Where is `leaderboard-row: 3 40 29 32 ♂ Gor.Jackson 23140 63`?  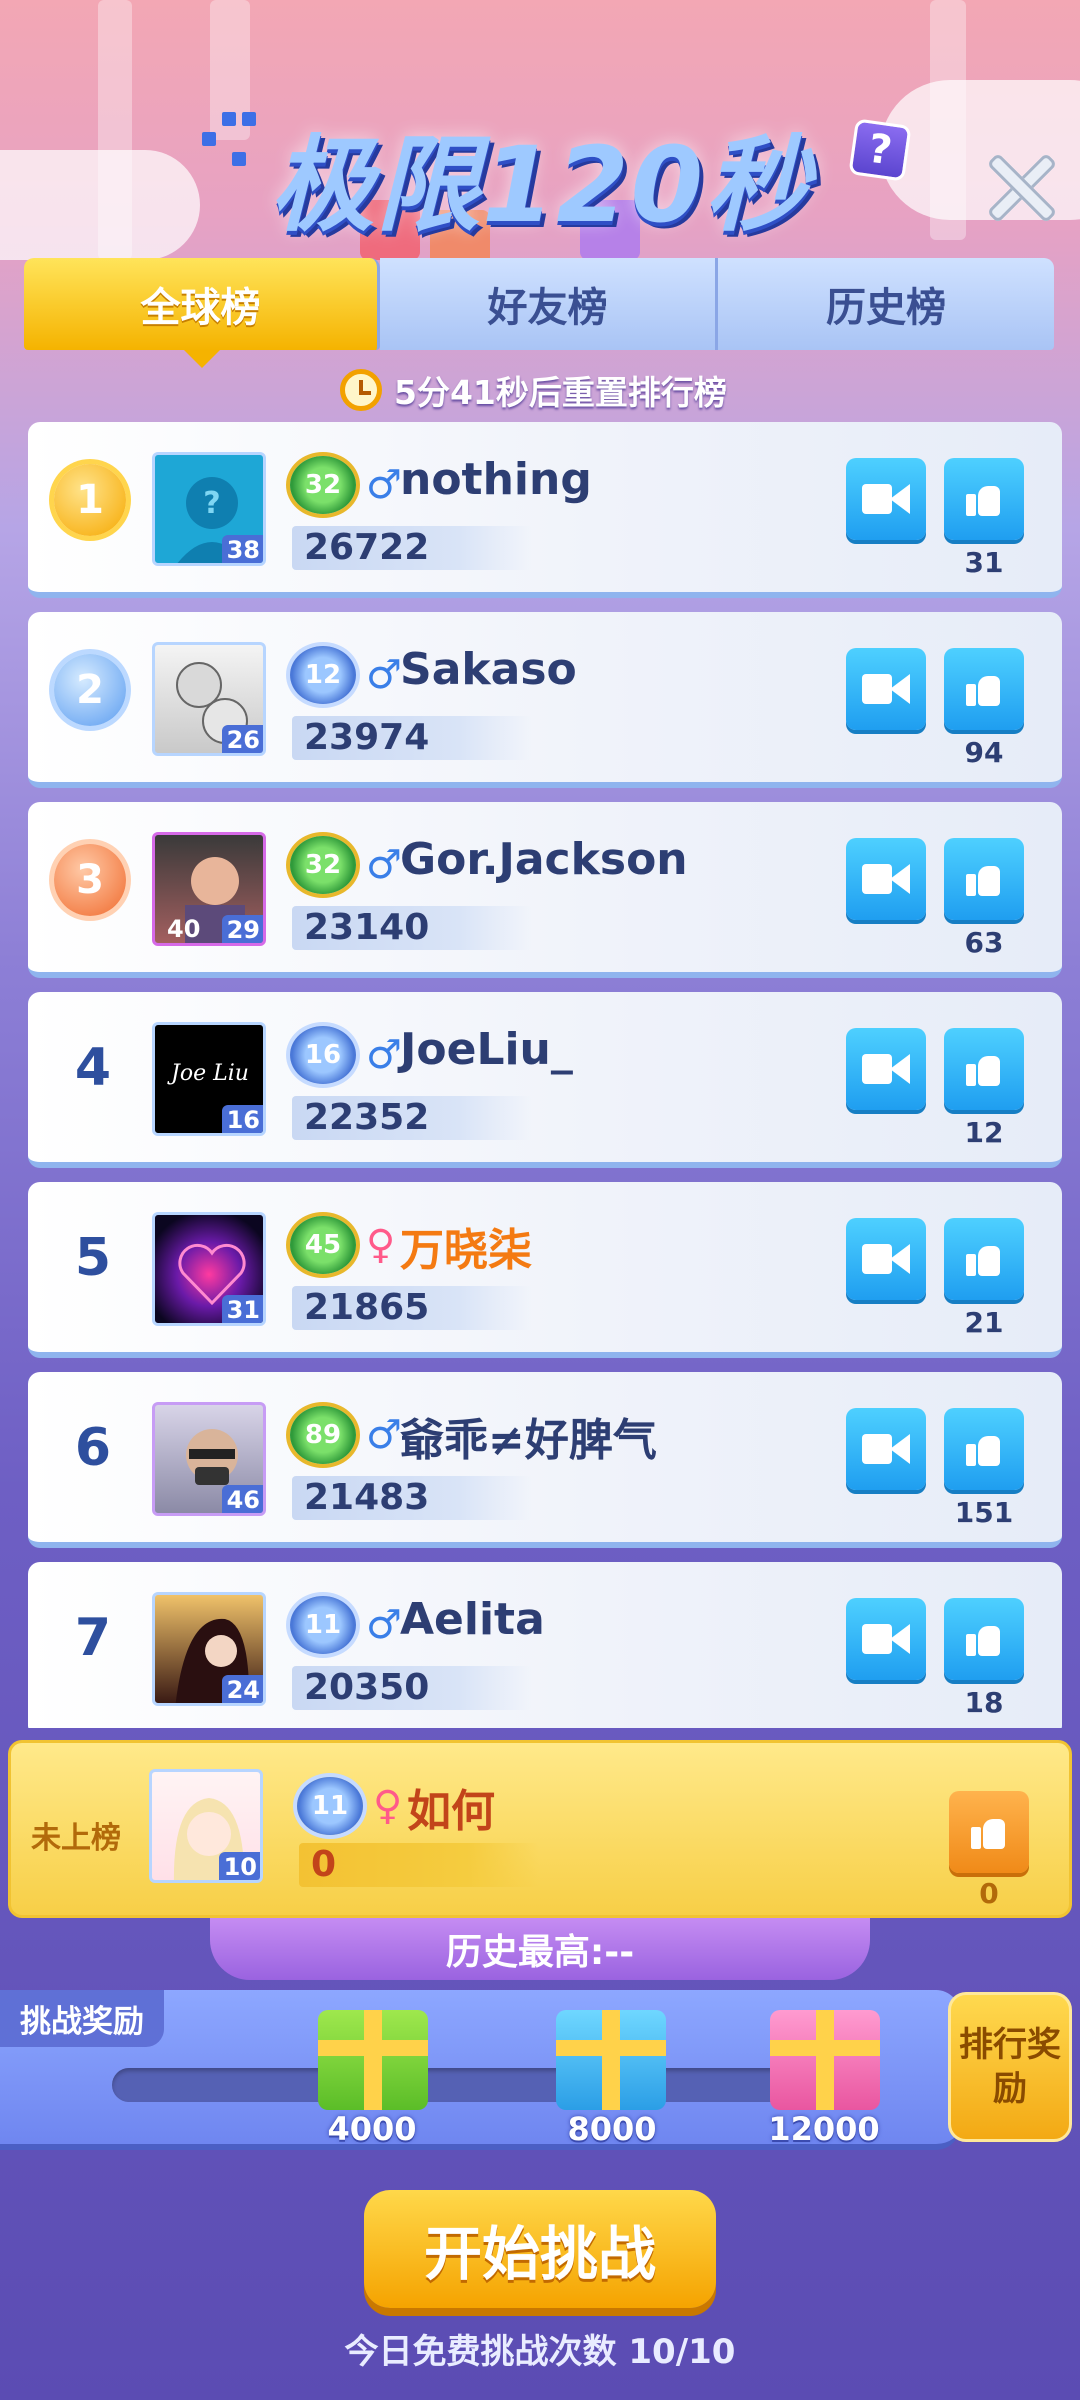
leaderboard-row: 3 40 29 32 ♂ Gor.Jackson 23140 63 is located at coordinates (545, 890).